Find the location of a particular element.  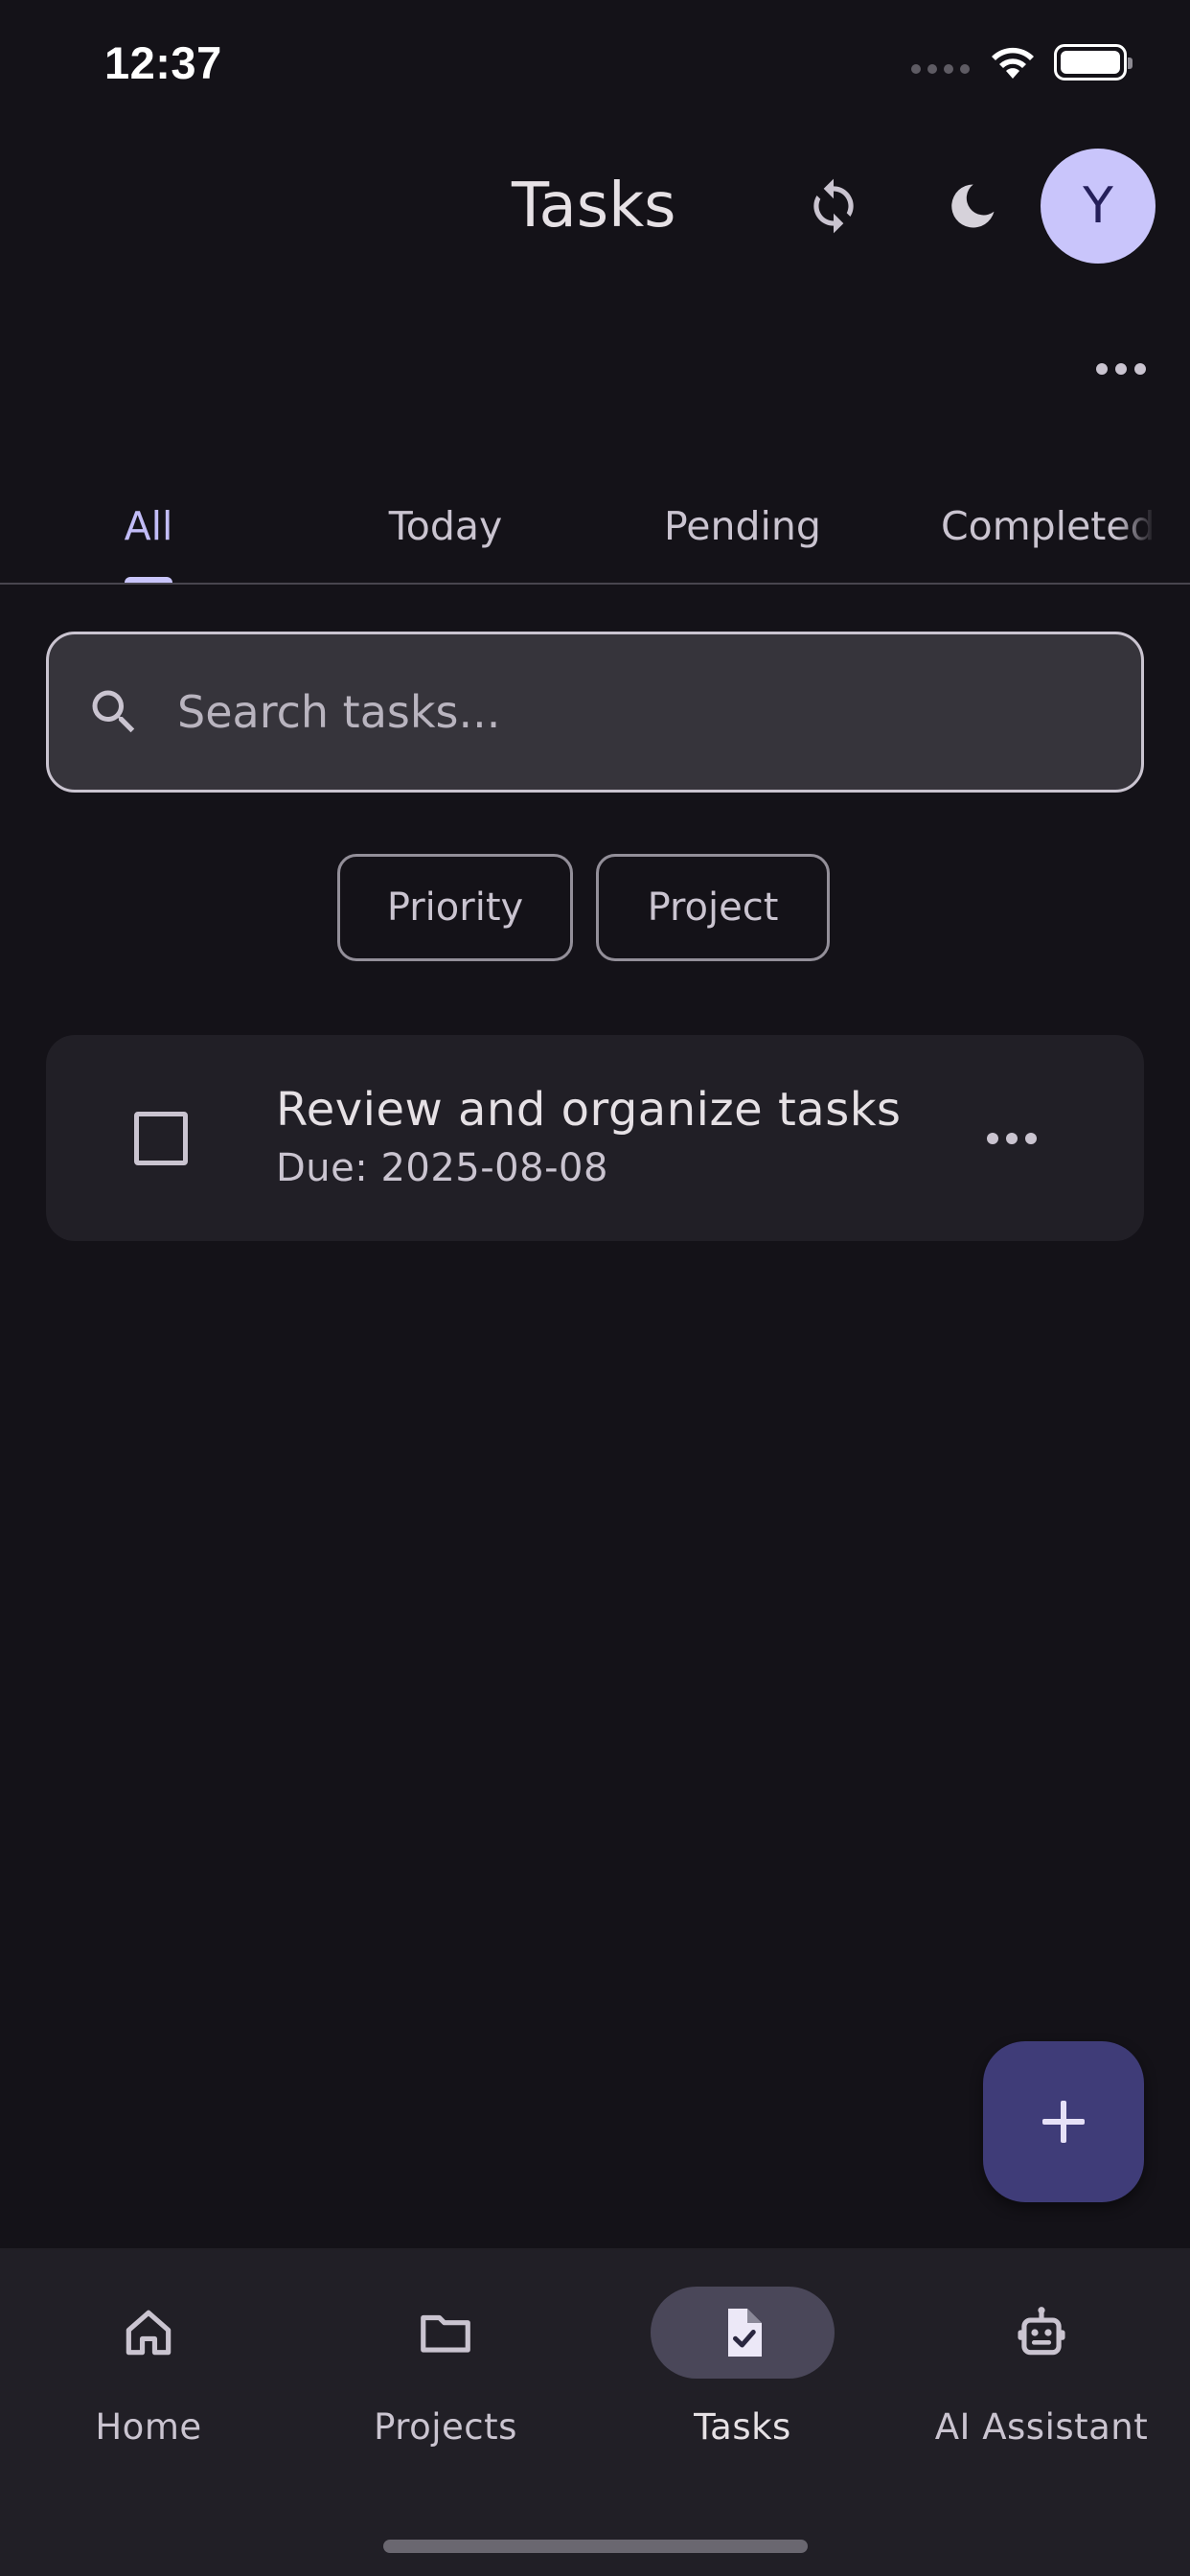

sync-button is located at coordinates (834, 206).